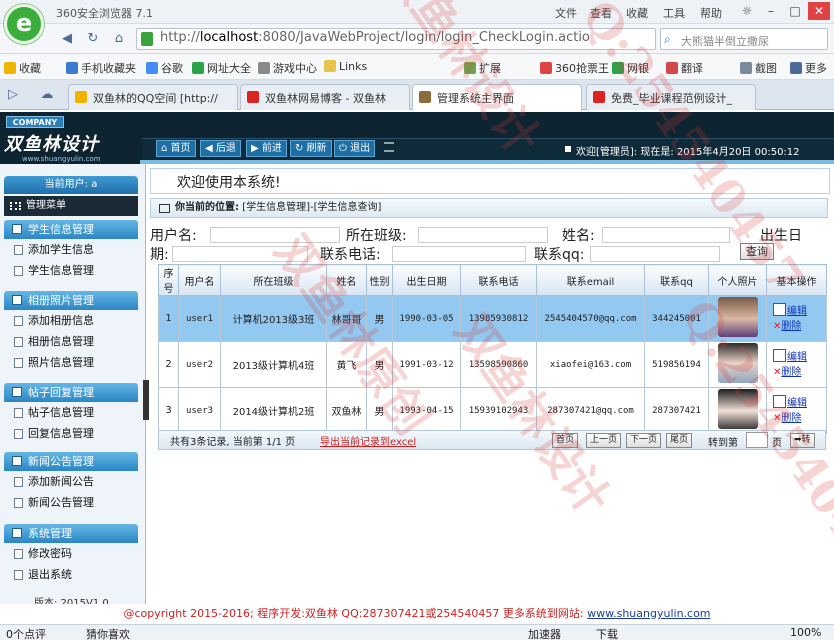 Image resolution: width=834 pixels, height=642 pixels. I want to click on last-page-button: 尾页, so click(679, 440).